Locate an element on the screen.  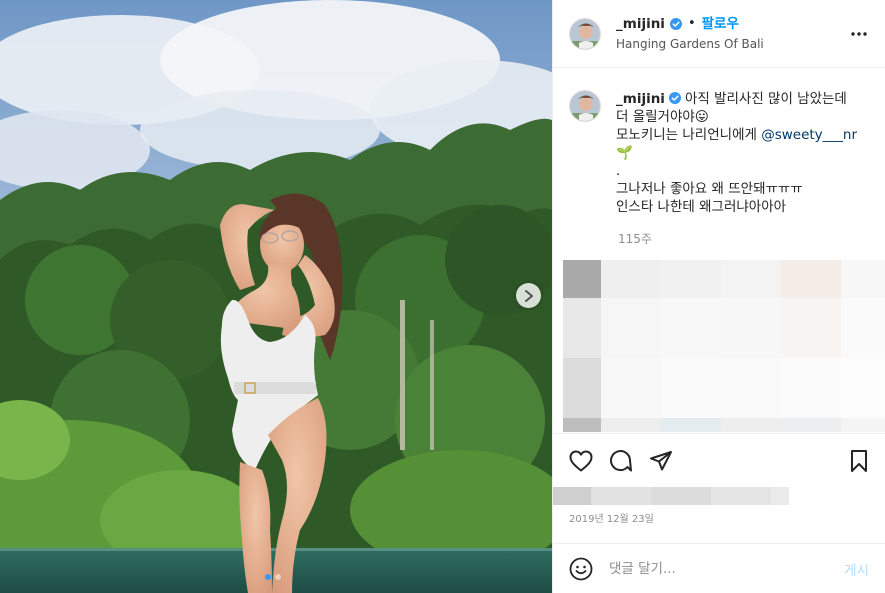
mention-link: @sweety___nr is located at coordinates (809, 135).